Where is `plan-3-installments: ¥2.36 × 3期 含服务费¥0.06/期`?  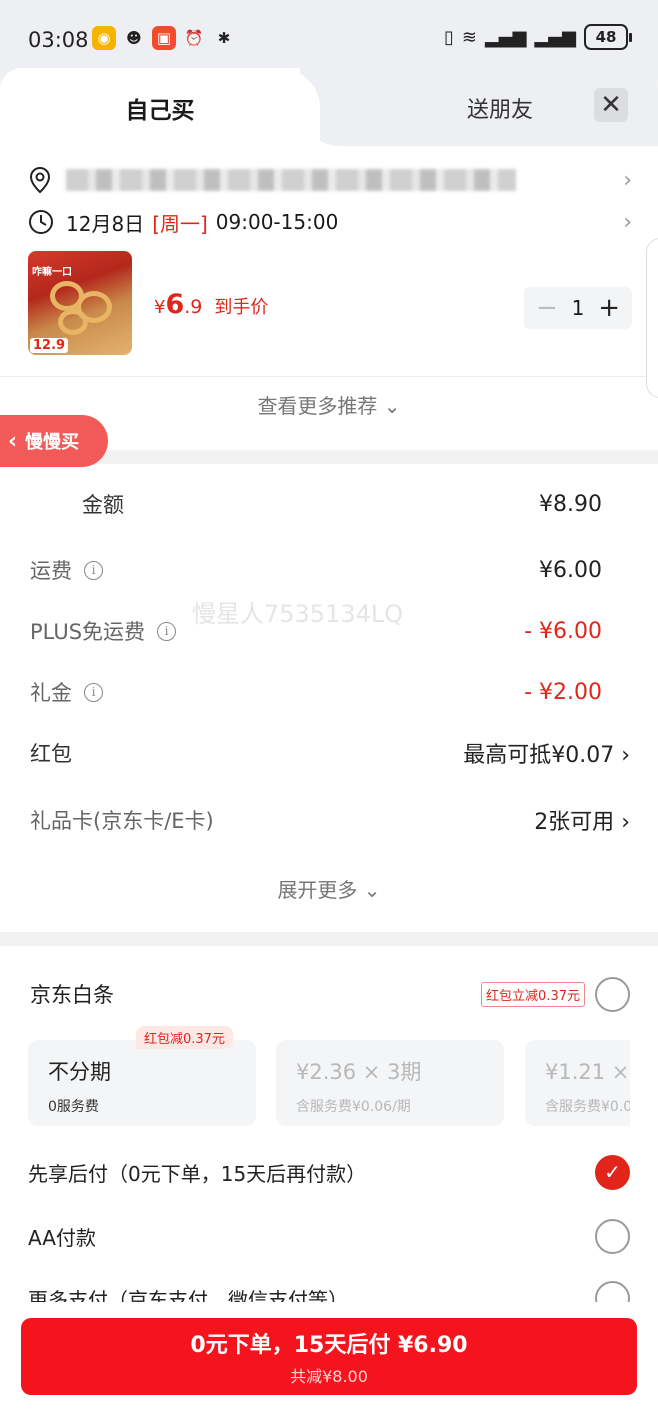
plan-3-installments: ¥2.36 × 3期 含服务费¥0.06/期 is located at coordinates (390, 1083).